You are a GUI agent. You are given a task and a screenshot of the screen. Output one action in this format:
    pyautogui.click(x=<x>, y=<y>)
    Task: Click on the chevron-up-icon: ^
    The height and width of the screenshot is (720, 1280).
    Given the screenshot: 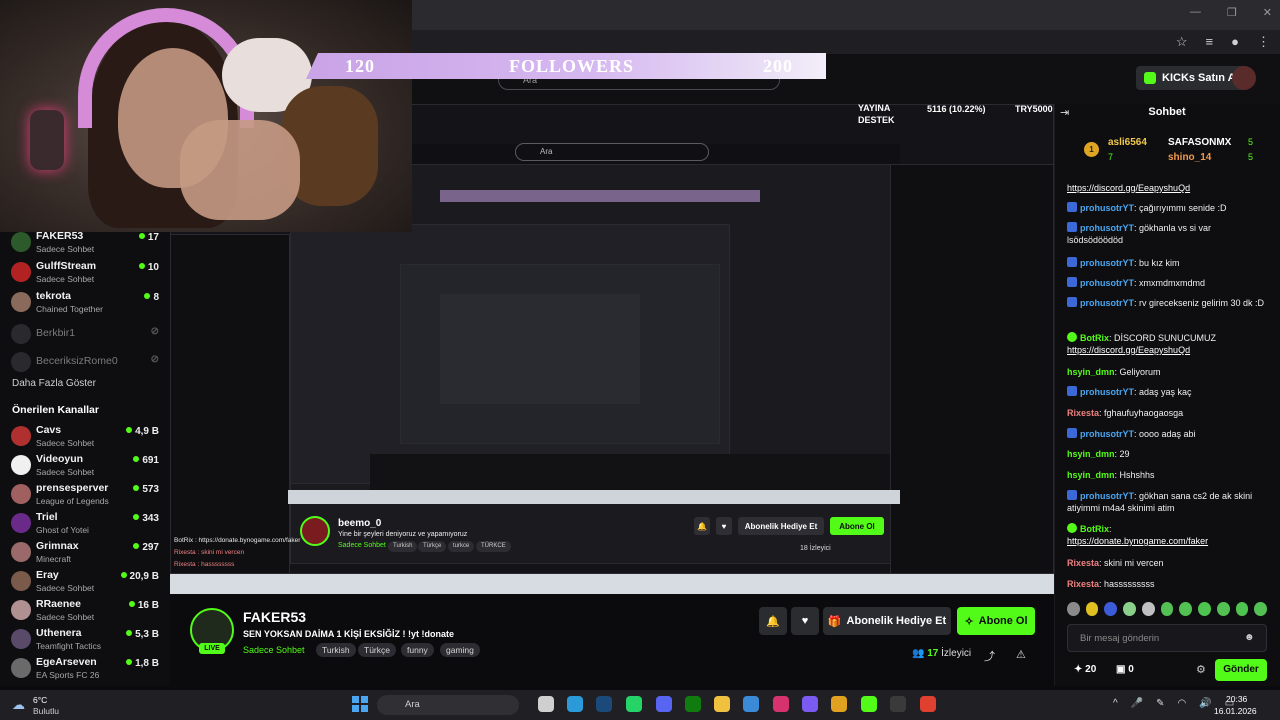 What is the action you would take?
    pyautogui.click(x=1115, y=703)
    